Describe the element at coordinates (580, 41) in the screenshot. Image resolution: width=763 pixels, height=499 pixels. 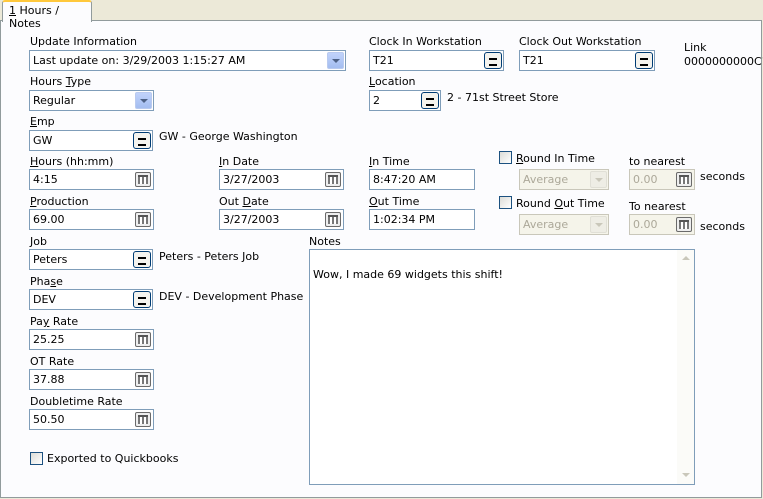
I see `clock-out-ws-label: Clock Out Workstation` at that location.